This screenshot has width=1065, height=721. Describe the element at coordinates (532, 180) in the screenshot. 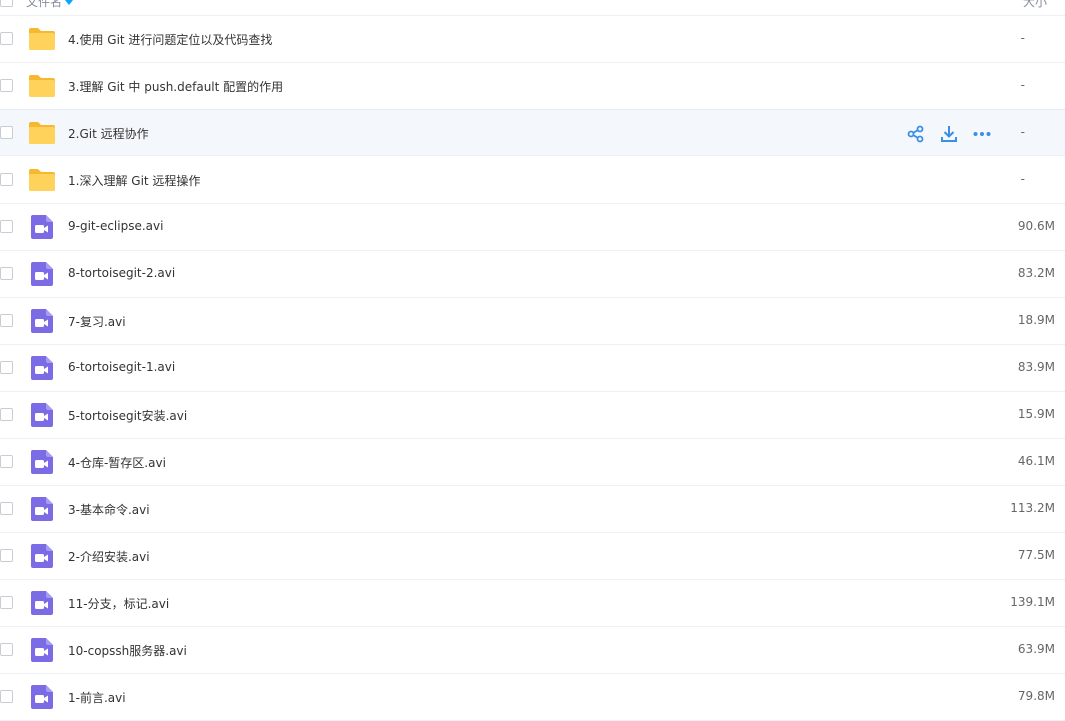

I see `folder-row: 1.深入理解 Git 远程操作 -` at that location.